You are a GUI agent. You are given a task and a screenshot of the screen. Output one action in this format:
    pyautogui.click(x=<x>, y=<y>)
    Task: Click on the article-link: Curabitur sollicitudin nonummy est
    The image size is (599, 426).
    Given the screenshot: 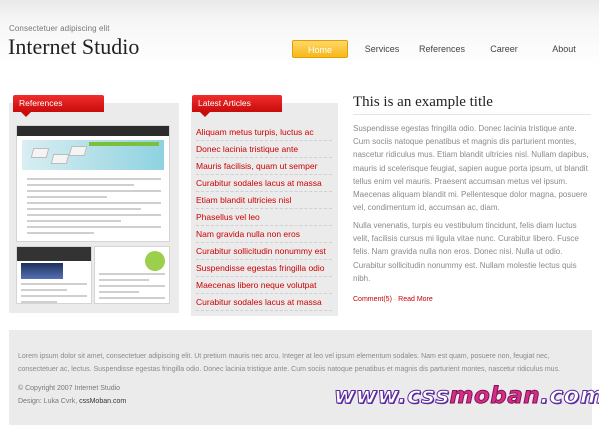 What is the action you would take?
    pyautogui.click(x=264, y=251)
    